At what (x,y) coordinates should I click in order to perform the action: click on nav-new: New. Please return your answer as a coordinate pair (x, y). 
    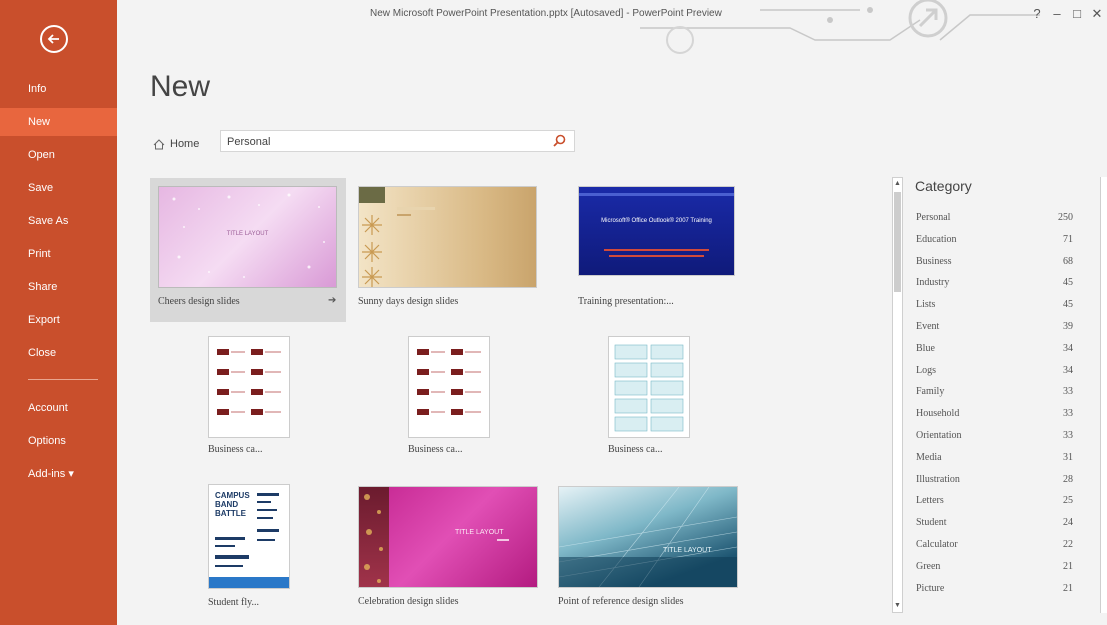
    Looking at the image, I should click on (58, 122).